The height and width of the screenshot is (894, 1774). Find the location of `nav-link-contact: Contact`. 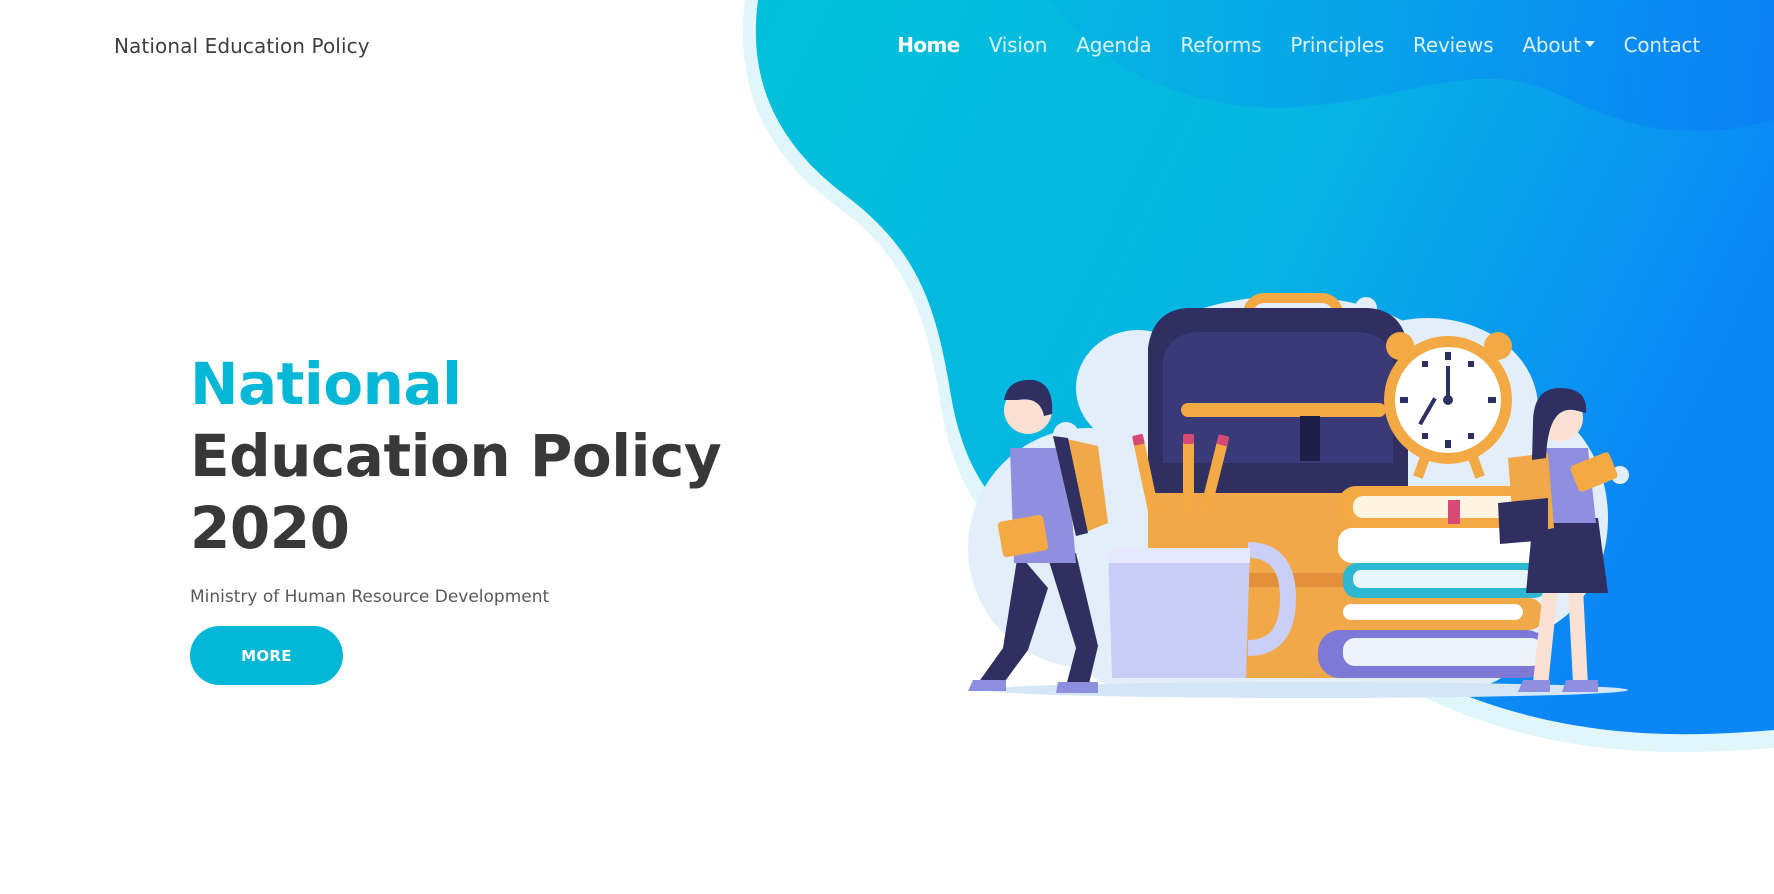

nav-link-contact: Contact is located at coordinates (1662, 45).